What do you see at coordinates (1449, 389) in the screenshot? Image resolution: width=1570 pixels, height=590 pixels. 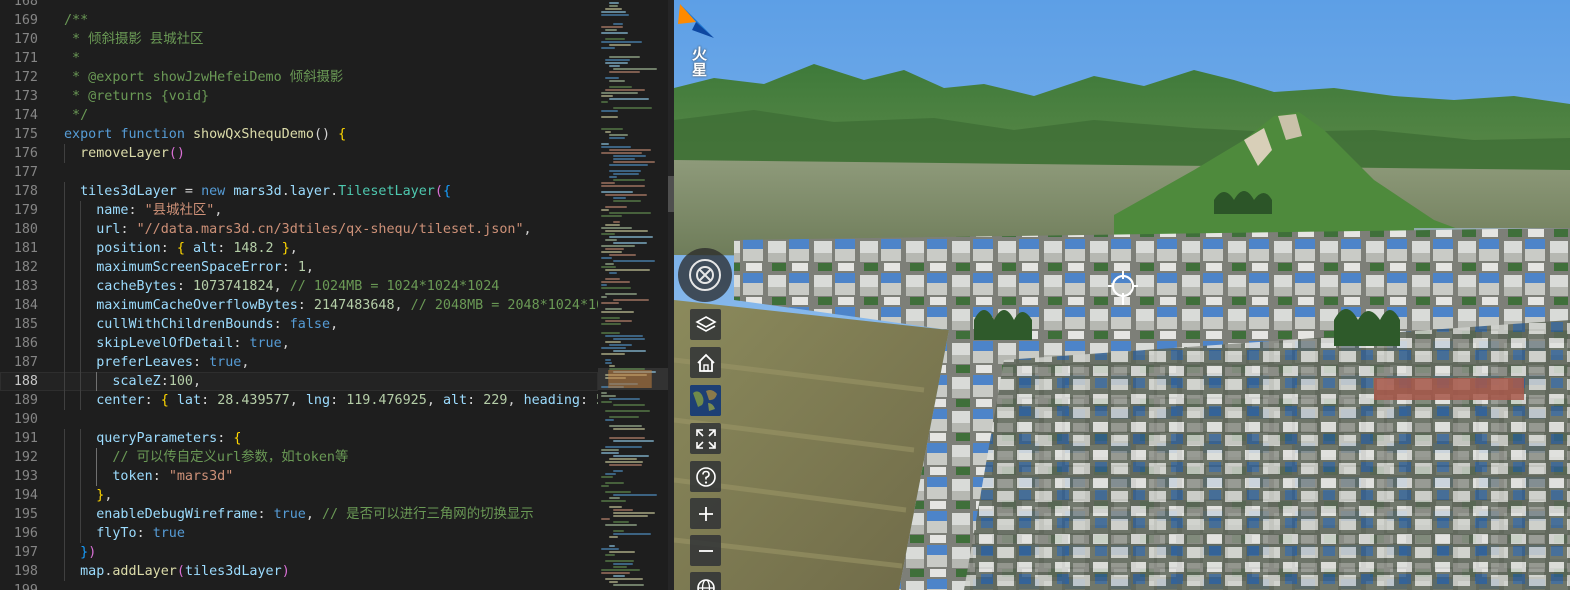 I see `red-track` at bounding box center [1449, 389].